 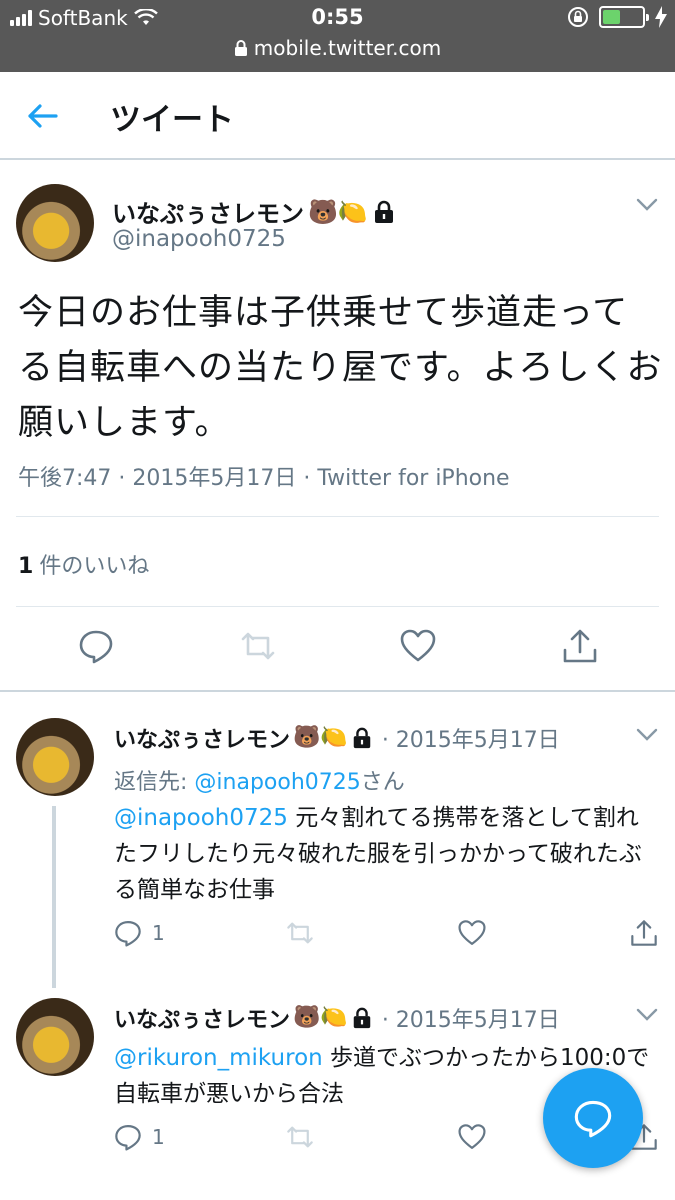 I want to click on likes-summary: 1 件のいいね, so click(x=83, y=564).